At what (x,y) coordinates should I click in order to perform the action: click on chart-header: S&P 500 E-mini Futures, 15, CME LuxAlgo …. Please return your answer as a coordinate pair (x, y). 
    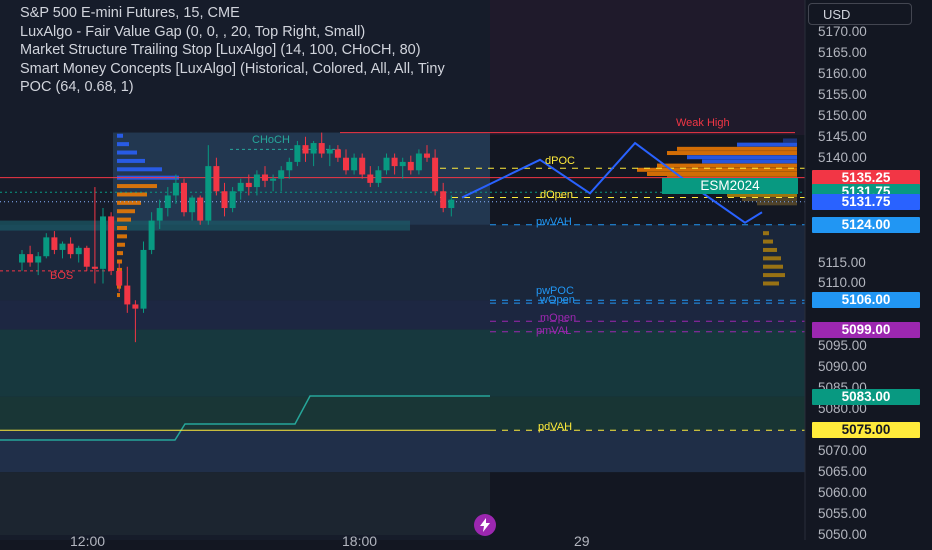
    Looking at the image, I should click on (410, 50).